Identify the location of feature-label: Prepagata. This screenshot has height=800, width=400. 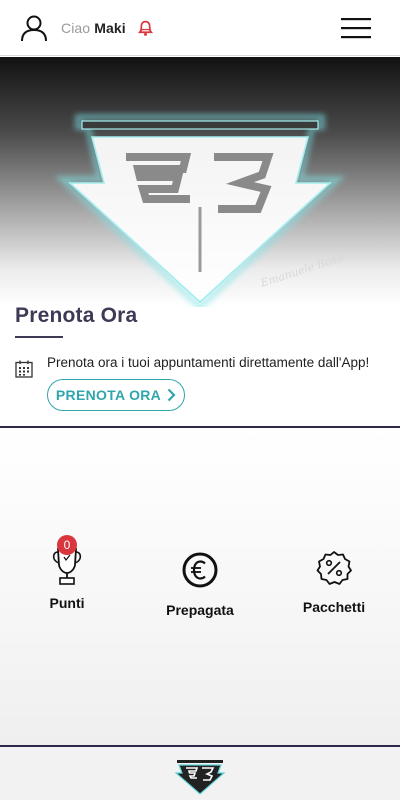
(200, 610).